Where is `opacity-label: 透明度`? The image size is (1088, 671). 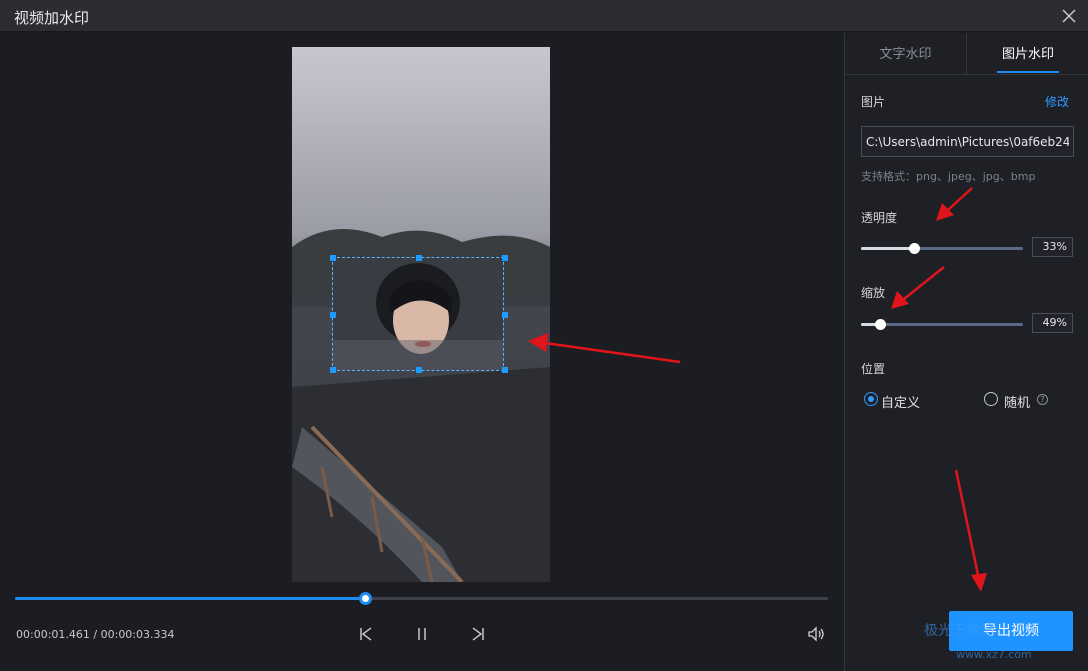 opacity-label: 透明度 is located at coordinates (879, 218).